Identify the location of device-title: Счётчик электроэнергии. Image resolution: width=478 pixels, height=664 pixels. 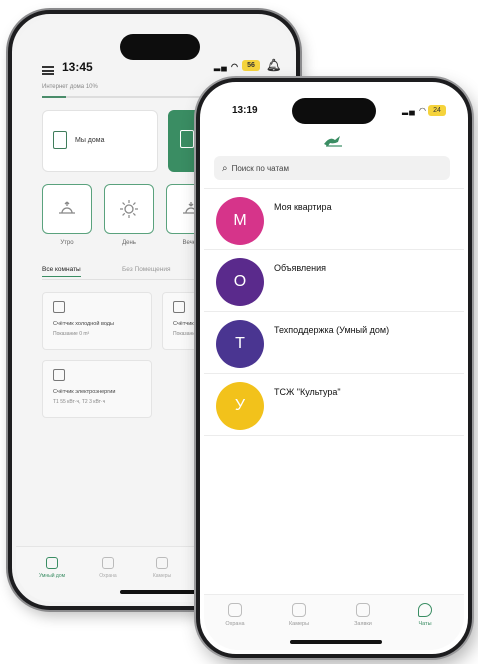
(84, 392).